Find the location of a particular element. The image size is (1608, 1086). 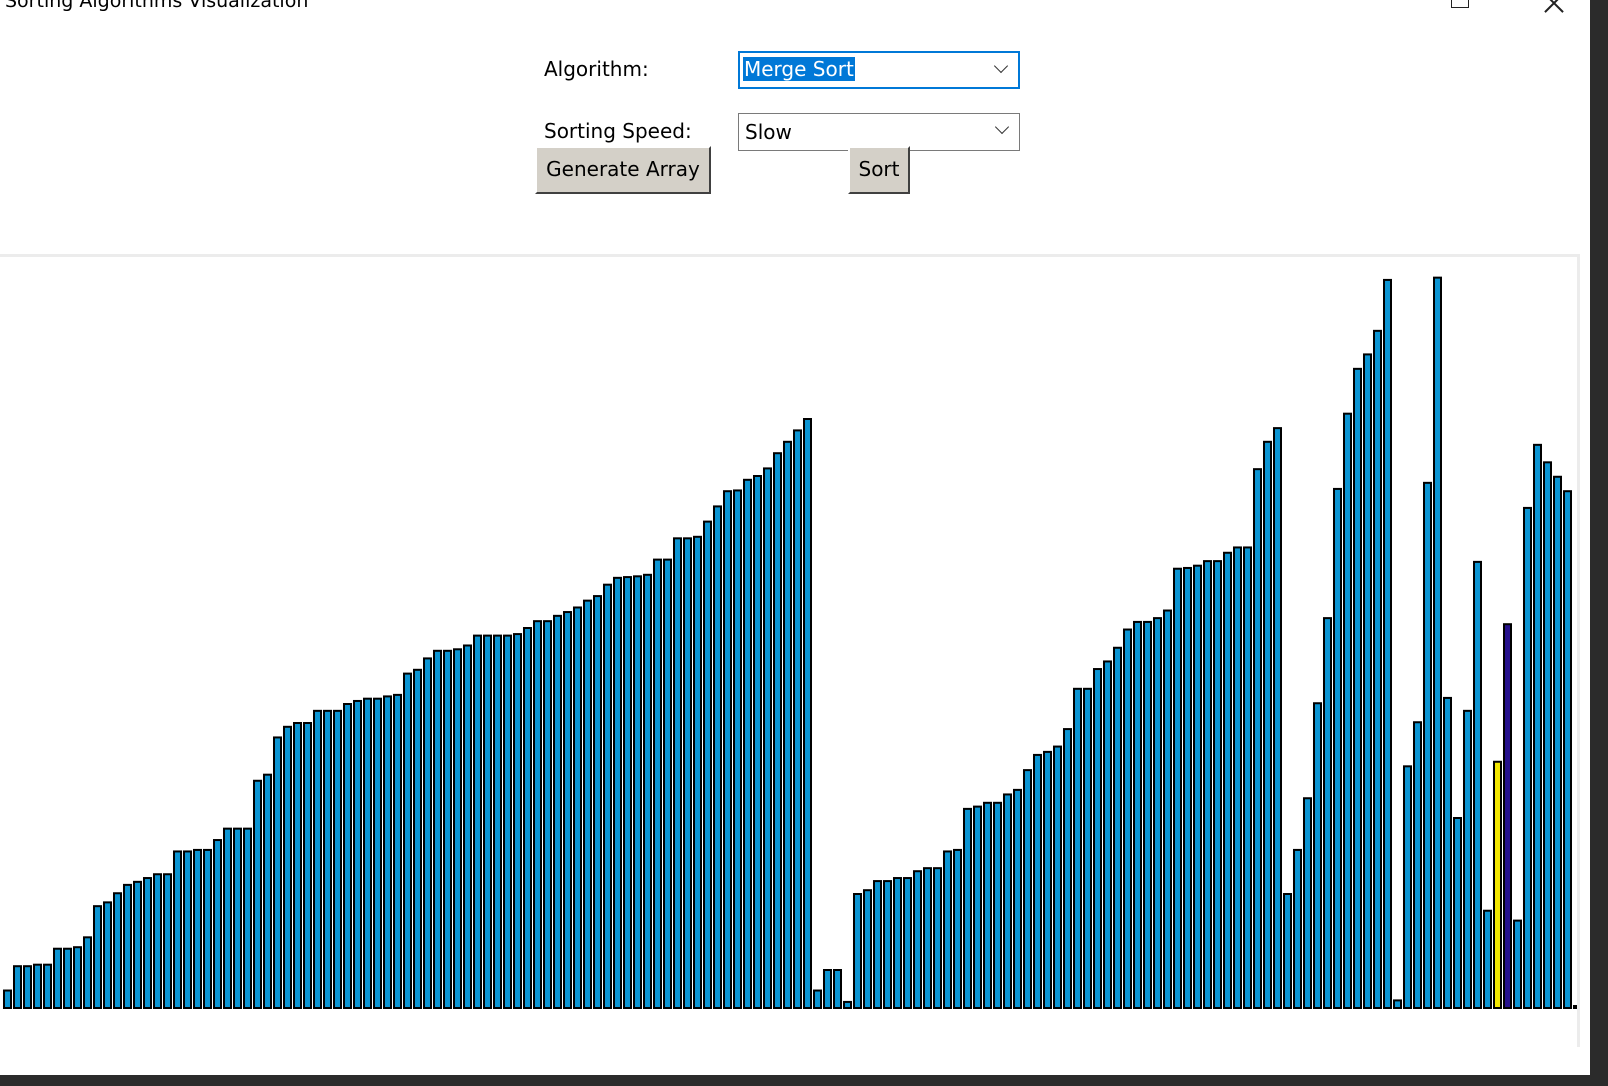

maximize-button is located at coordinates (1458, 5).